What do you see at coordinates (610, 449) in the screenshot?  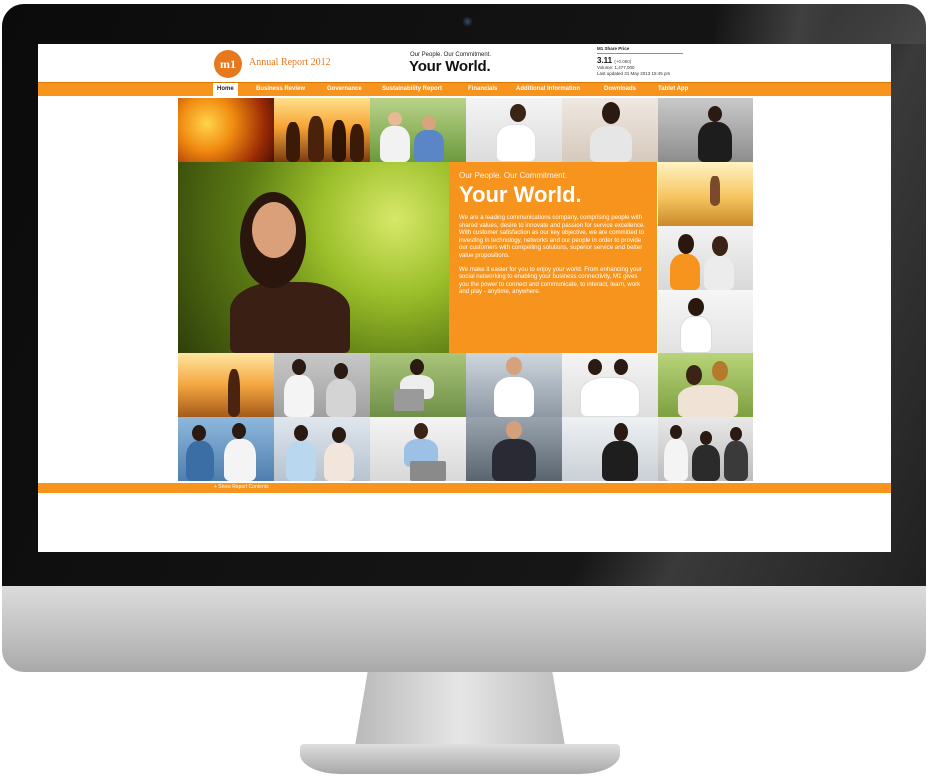 I see `photo-businesswoman` at bounding box center [610, 449].